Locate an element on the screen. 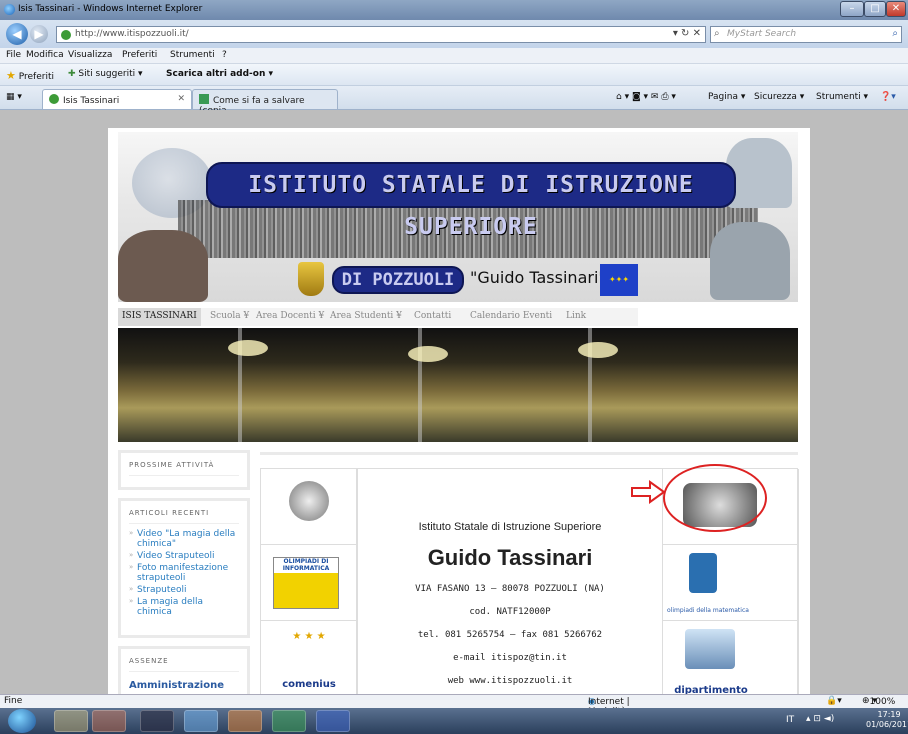  article-link: Foto manifestazione straputeoli is located at coordinates (184, 573).